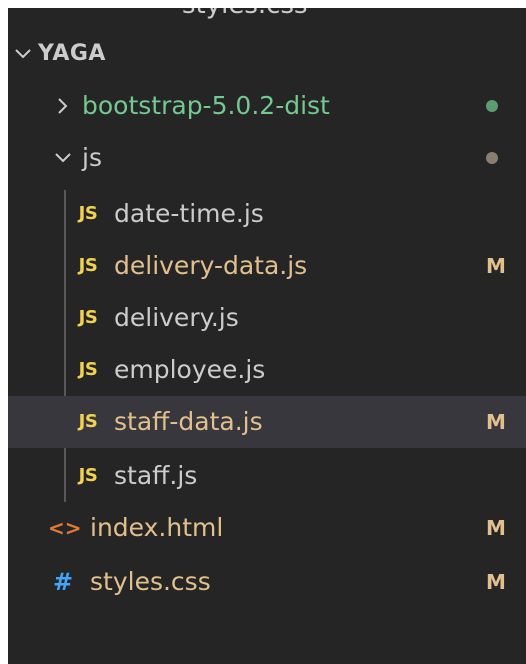 The width and height of the screenshot is (526, 664). I want to click on folder-label: bootstrap-5.0.2-dist, so click(206, 105).